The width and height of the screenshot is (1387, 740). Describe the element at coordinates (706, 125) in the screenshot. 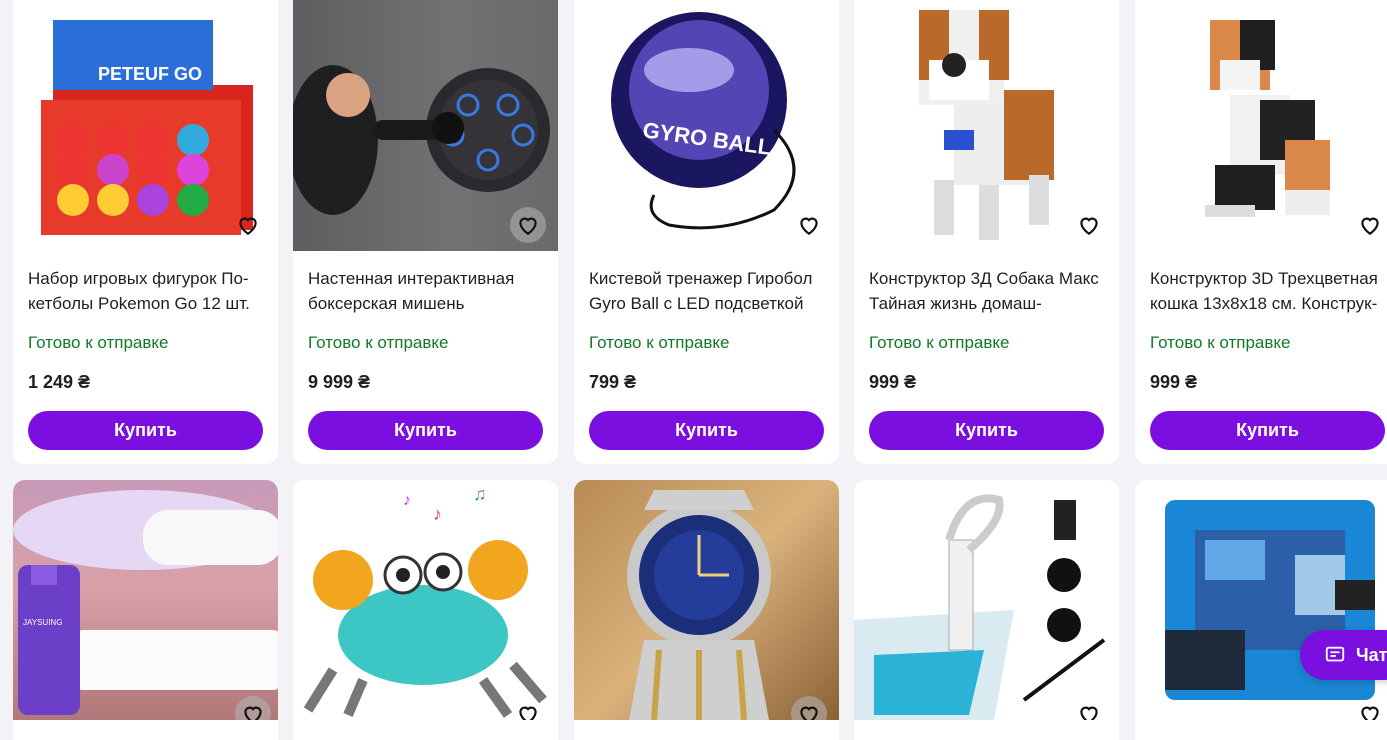

I see `product-image: GYRO BALL` at that location.